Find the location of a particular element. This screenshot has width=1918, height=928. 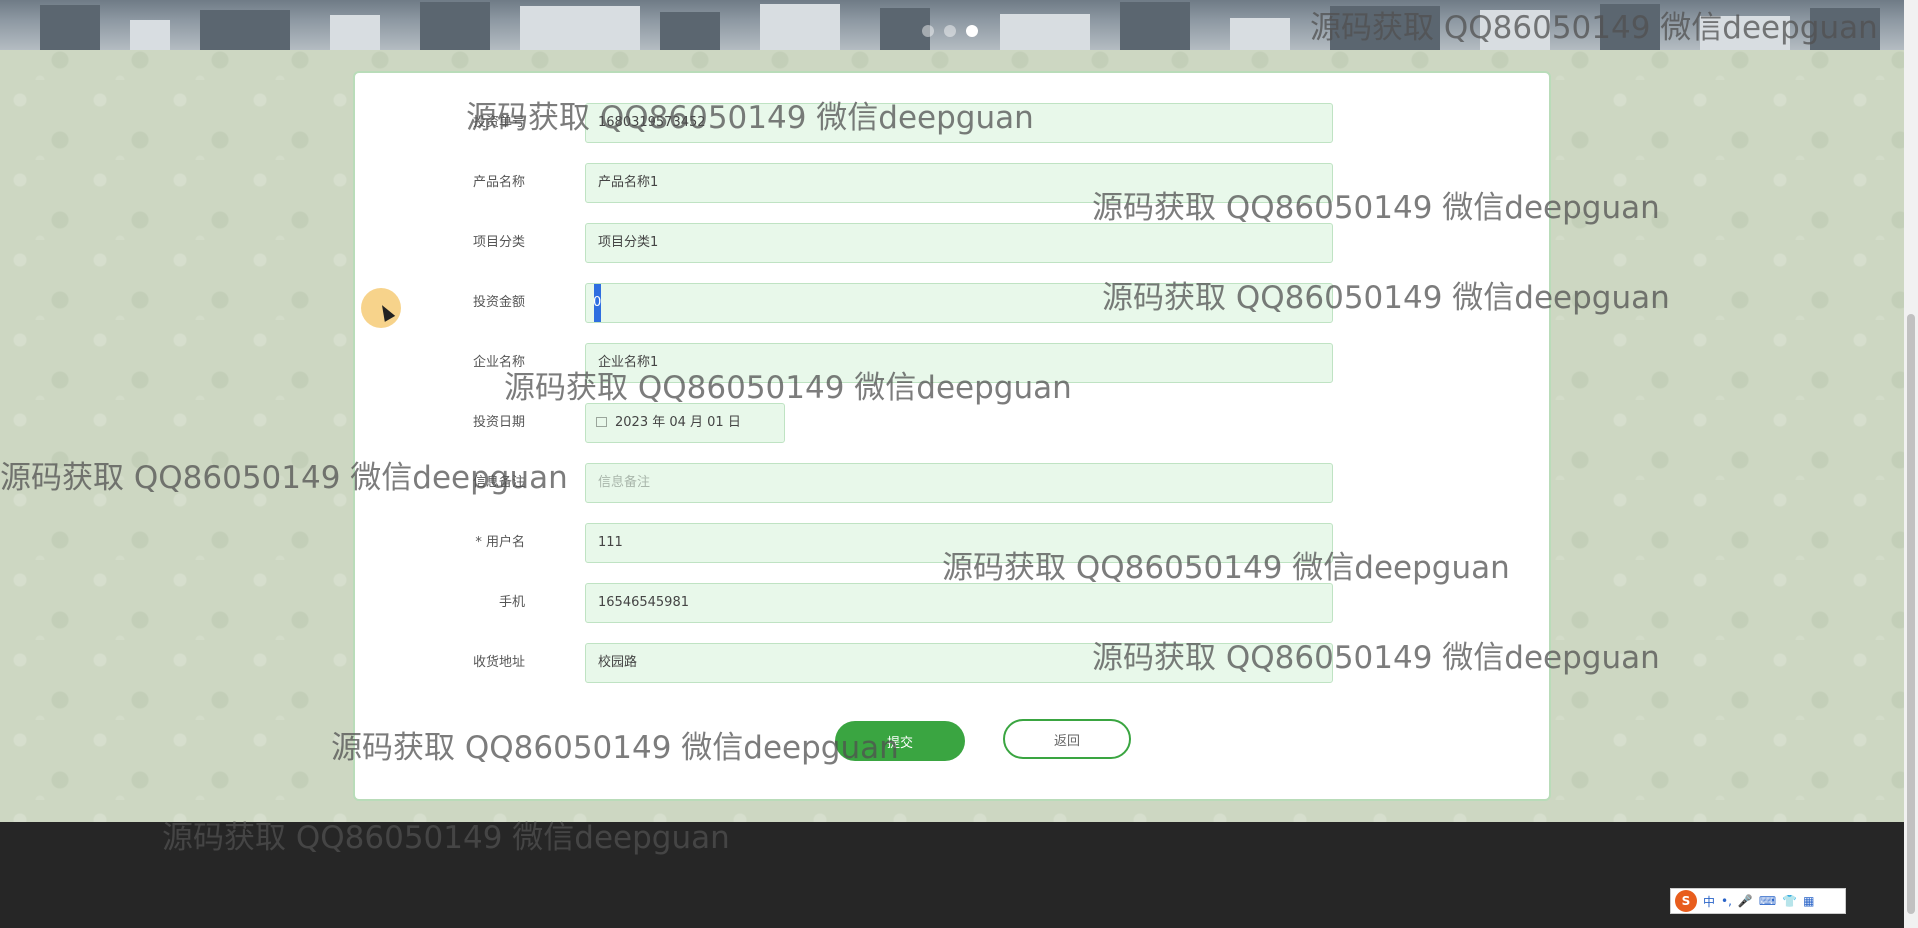

calendar-icon is located at coordinates (601, 422).